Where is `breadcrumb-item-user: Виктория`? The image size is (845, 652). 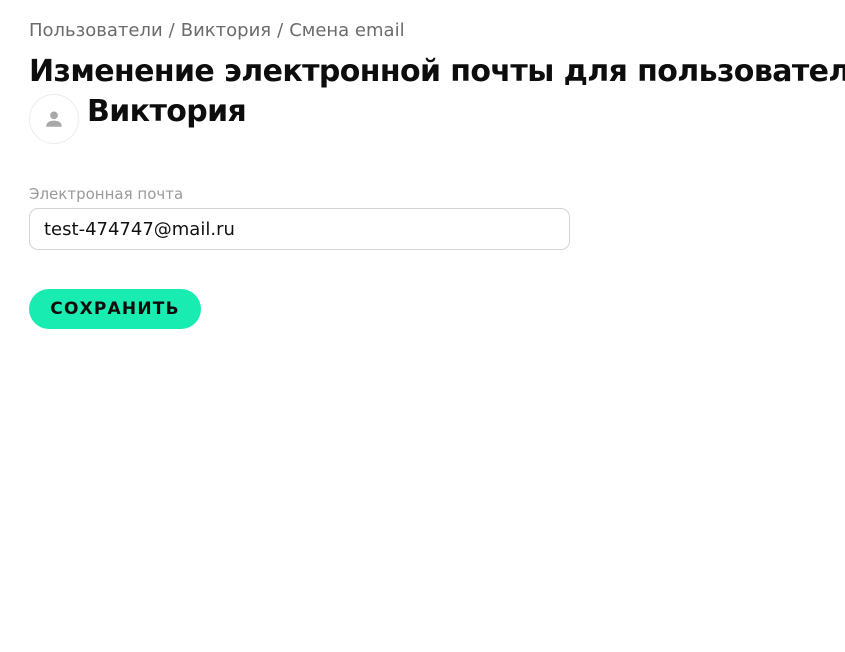
breadcrumb-item-user: Виктория is located at coordinates (226, 30).